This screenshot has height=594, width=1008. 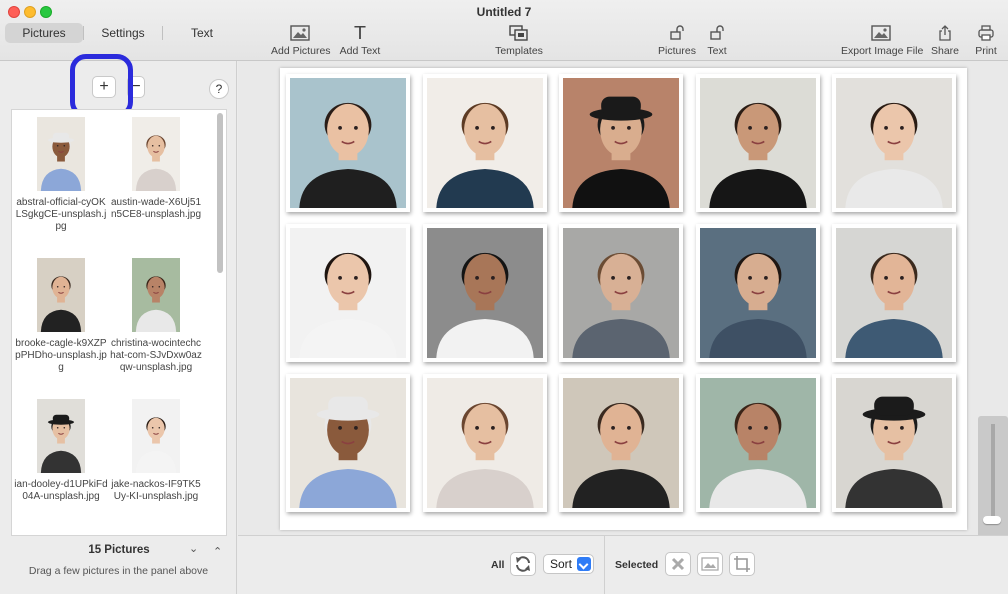 I want to click on lock-text-button: Text, so click(x=717, y=40).